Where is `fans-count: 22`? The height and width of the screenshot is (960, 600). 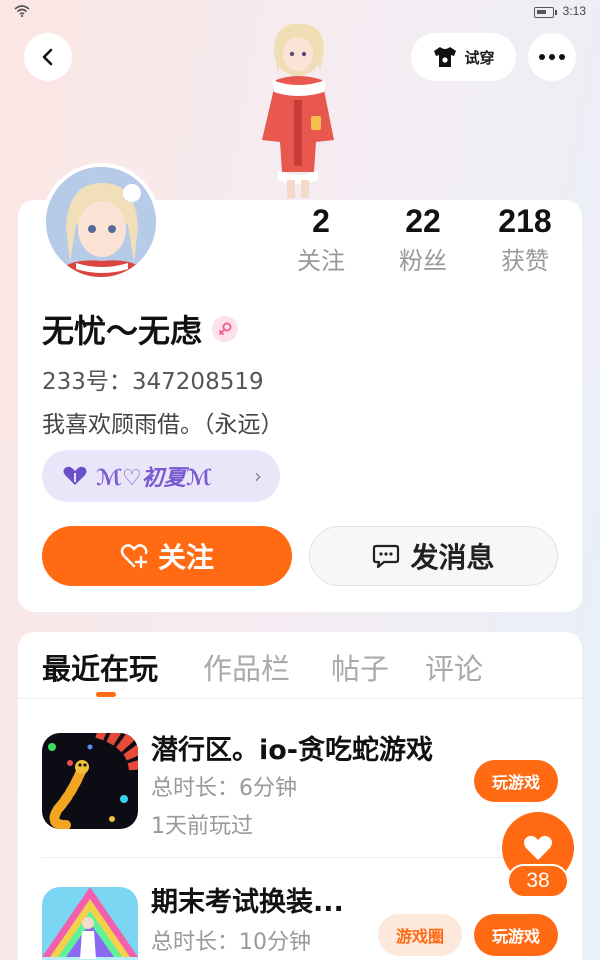
fans-count: 22 is located at coordinates (423, 221).